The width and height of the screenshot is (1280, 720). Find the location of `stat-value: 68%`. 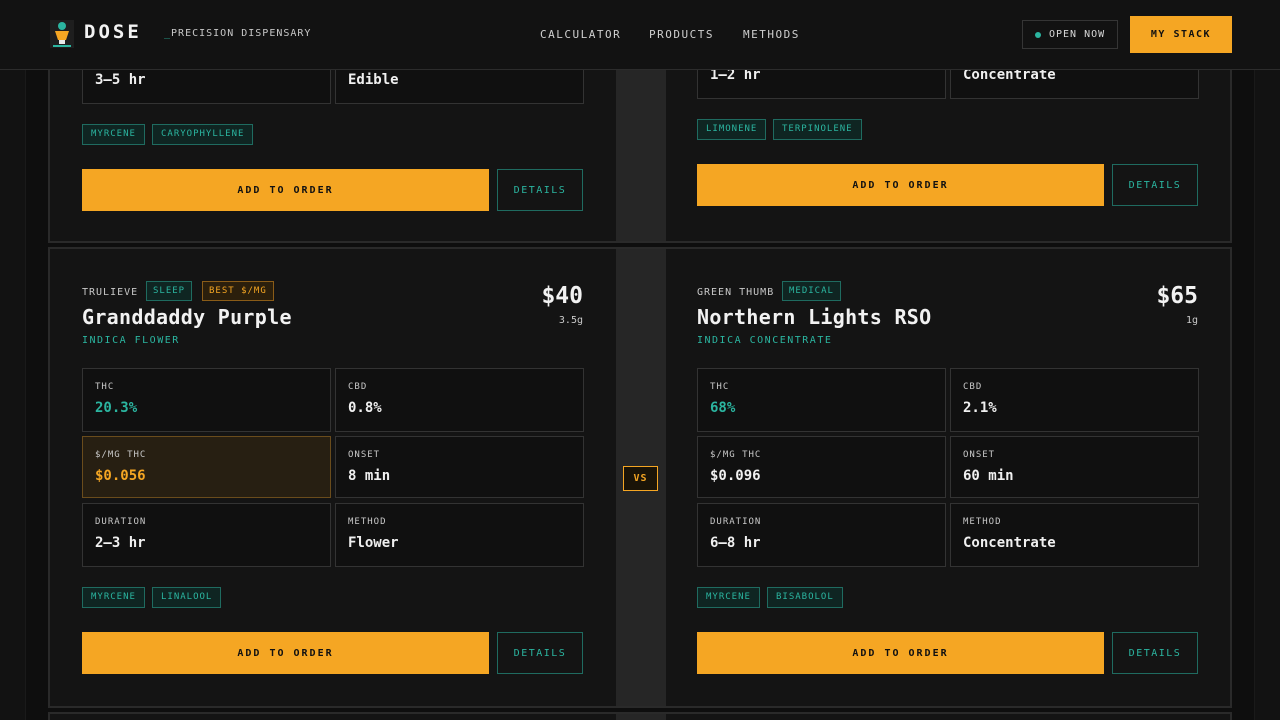

stat-value: 68% is located at coordinates (723, 408).